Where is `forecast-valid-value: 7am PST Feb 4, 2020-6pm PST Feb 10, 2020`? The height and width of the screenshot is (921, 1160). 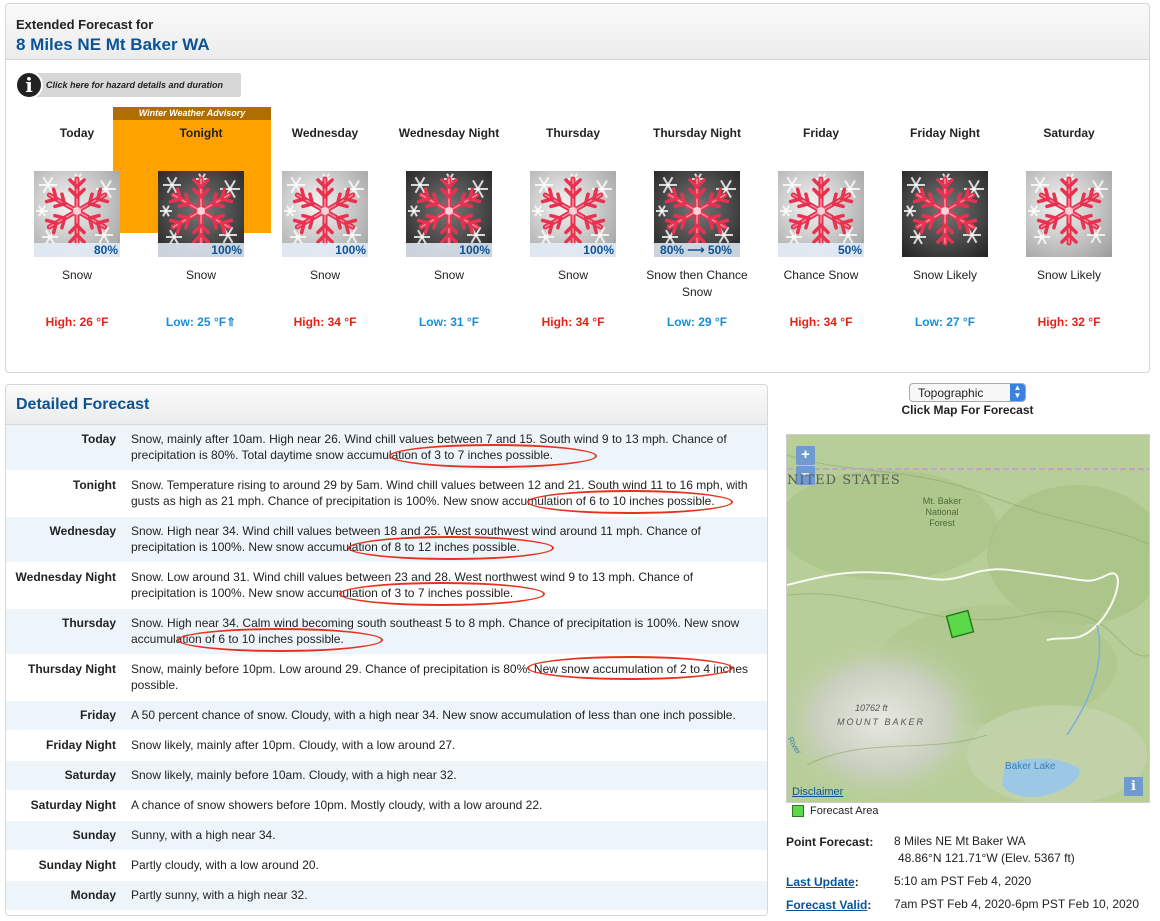 forecast-valid-value: 7am PST Feb 4, 2020-6pm PST Feb 10, 2020 is located at coordinates (1017, 904).